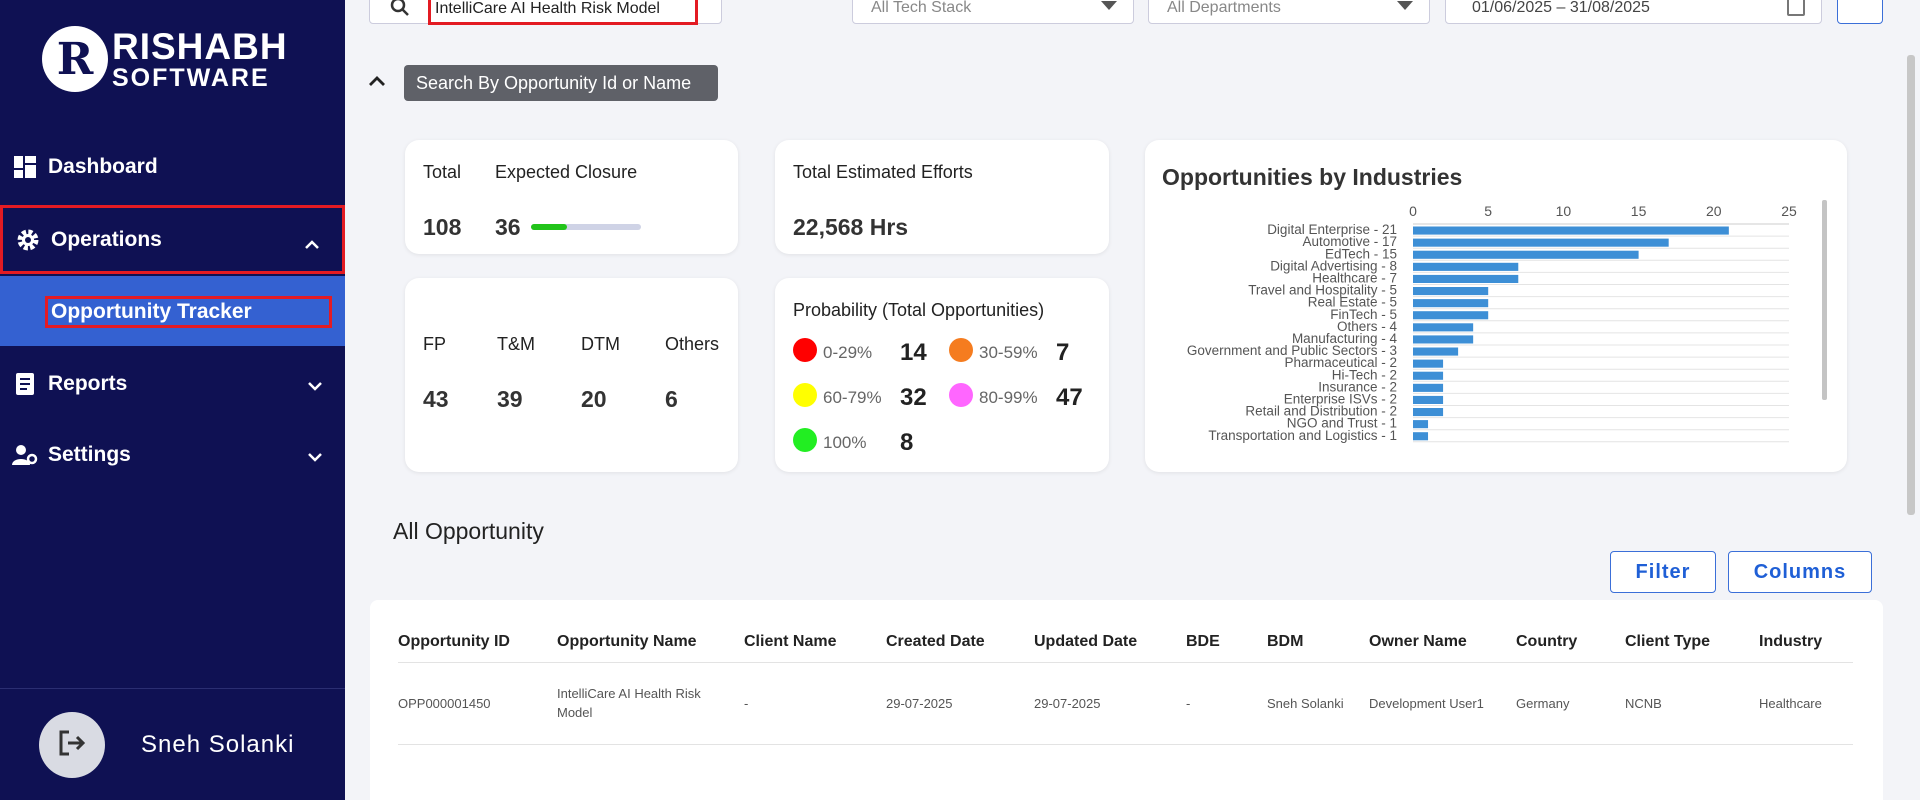 The height and width of the screenshot is (800, 1920). Describe the element at coordinates (1226, 703) in the screenshot. I see `cell-bde: -` at that location.